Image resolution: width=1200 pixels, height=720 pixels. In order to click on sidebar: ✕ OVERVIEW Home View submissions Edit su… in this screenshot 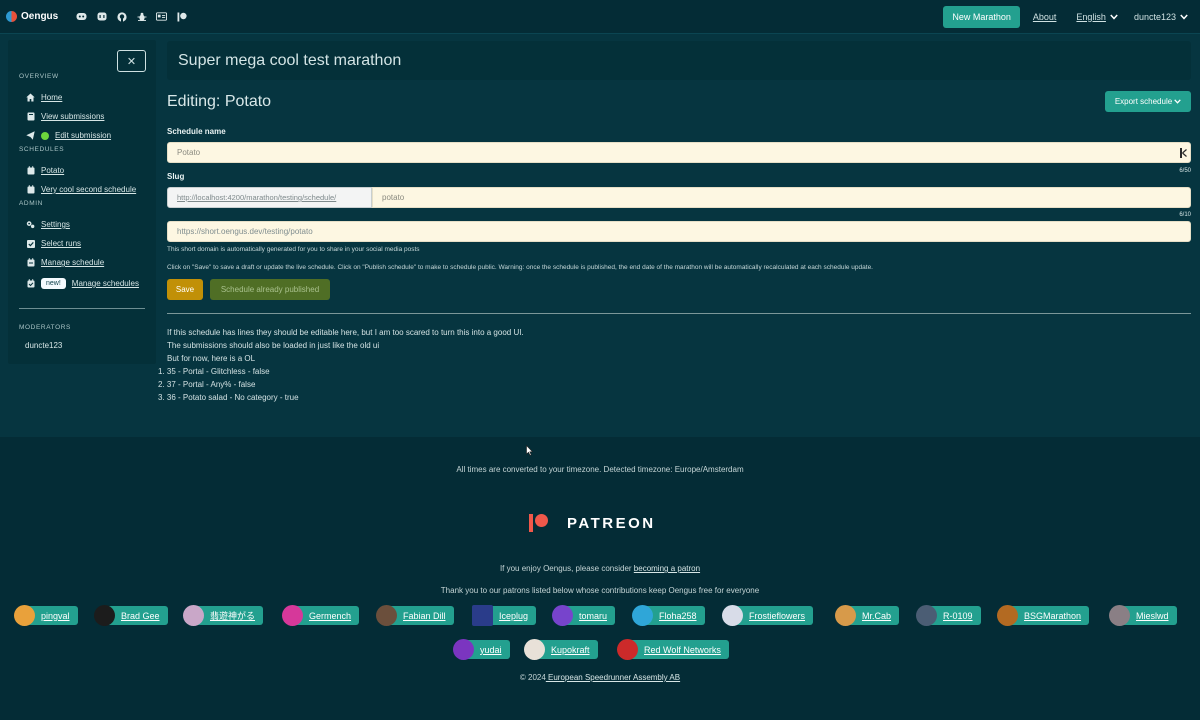, I will do `click(82, 202)`.